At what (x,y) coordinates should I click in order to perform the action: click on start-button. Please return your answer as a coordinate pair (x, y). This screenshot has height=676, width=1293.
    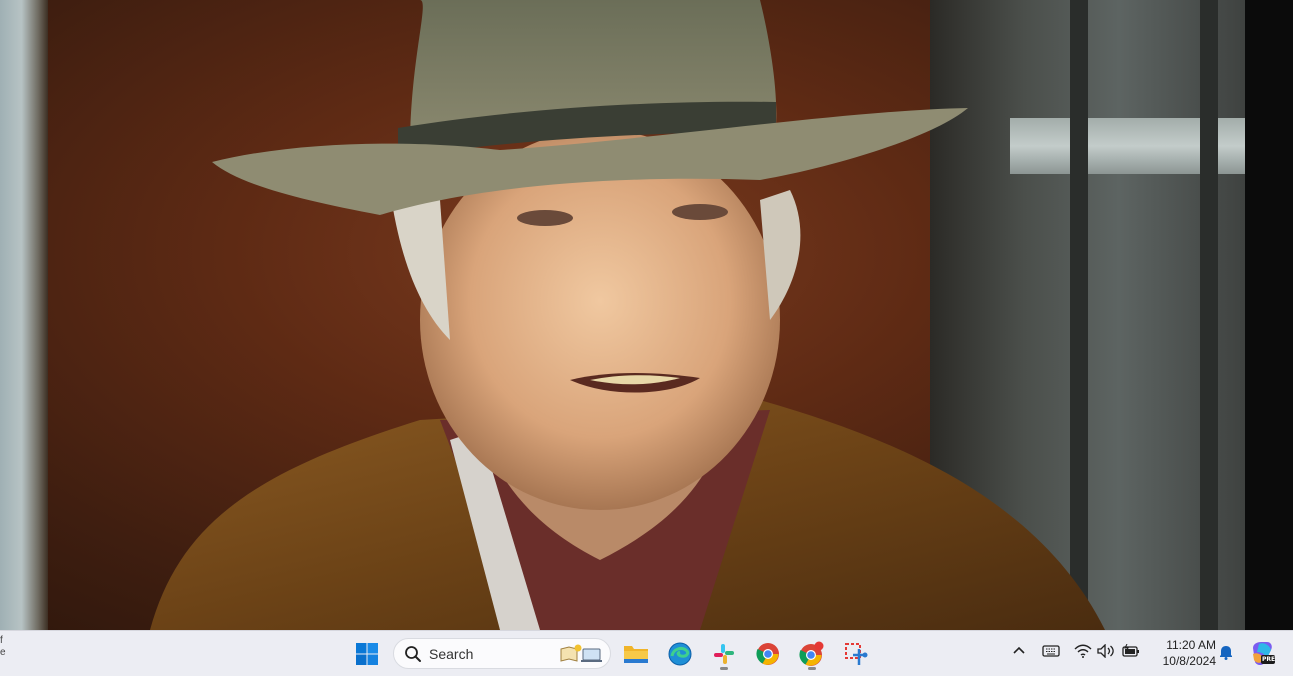
    Looking at the image, I should click on (367, 654).